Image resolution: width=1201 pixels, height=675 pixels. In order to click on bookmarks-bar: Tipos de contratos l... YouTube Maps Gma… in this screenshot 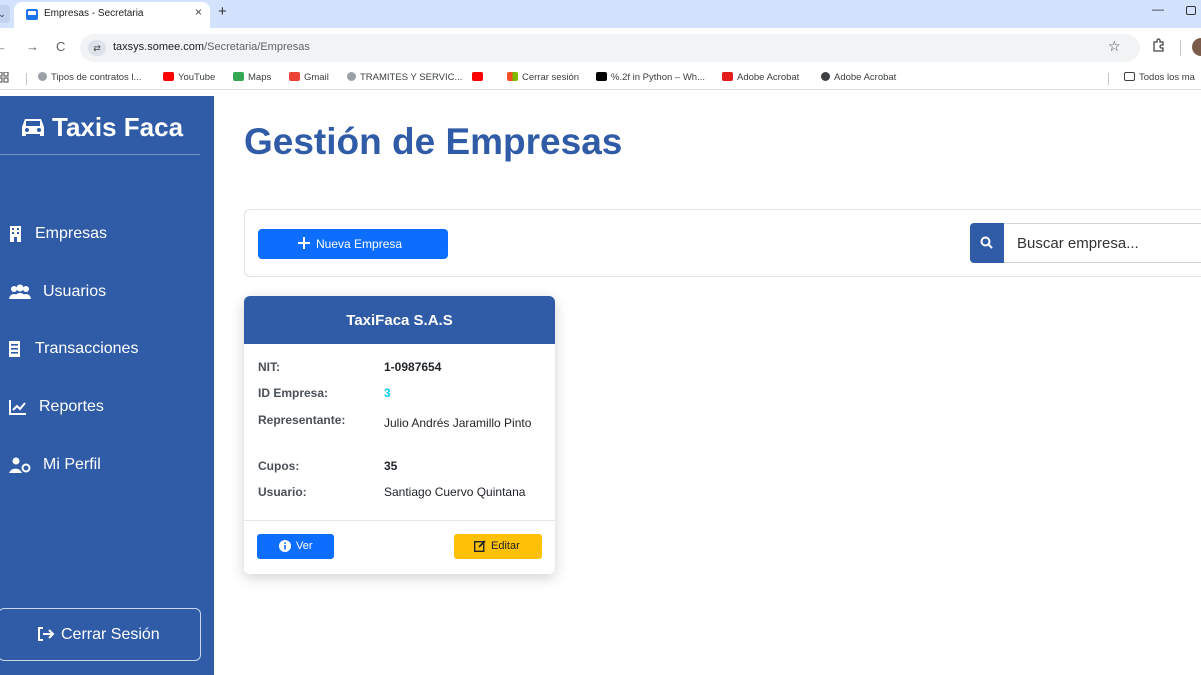, I will do `click(600, 79)`.